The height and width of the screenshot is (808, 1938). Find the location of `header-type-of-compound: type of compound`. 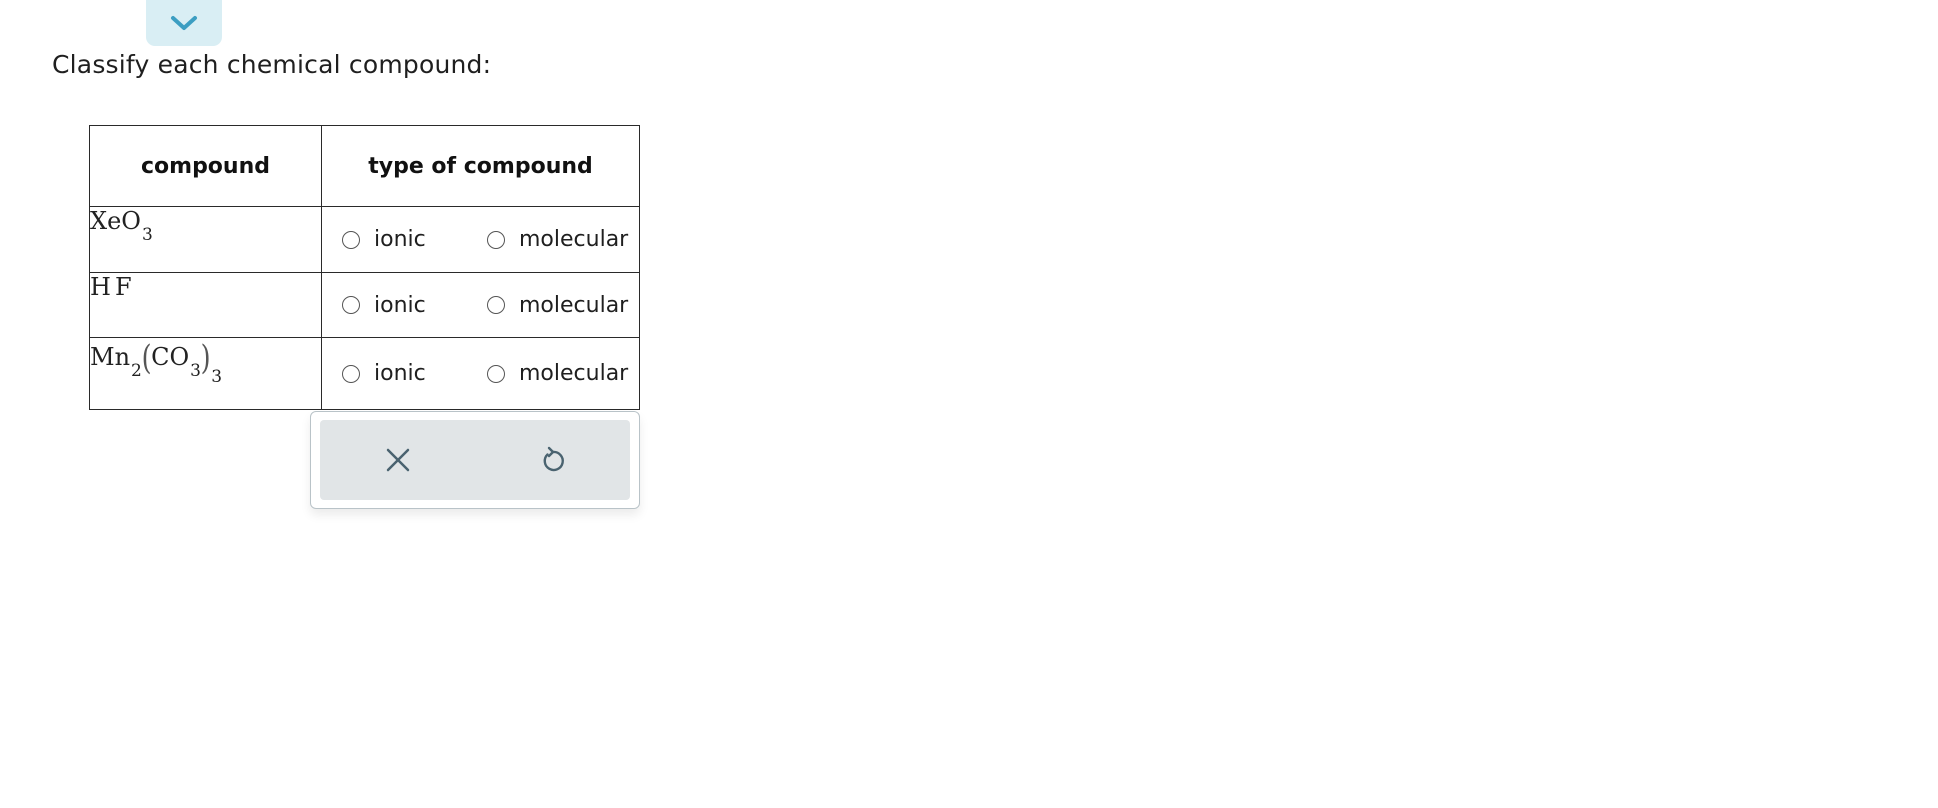

header-type-of-compound: type of compound is located at coordinates (480, 166).